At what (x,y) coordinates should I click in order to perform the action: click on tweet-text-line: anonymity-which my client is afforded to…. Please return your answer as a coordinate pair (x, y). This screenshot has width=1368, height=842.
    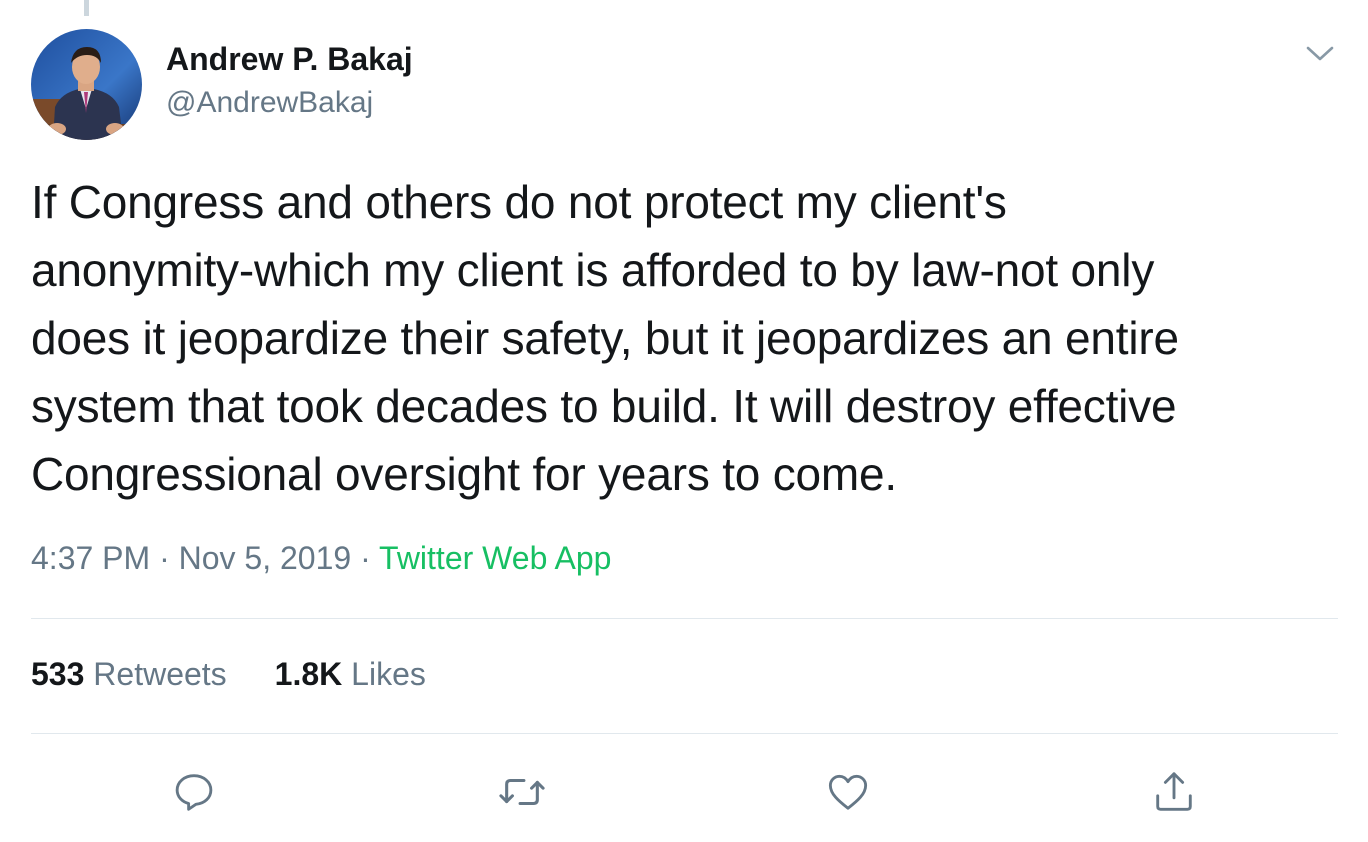
    Looking at the image, I should click on (593, 270).